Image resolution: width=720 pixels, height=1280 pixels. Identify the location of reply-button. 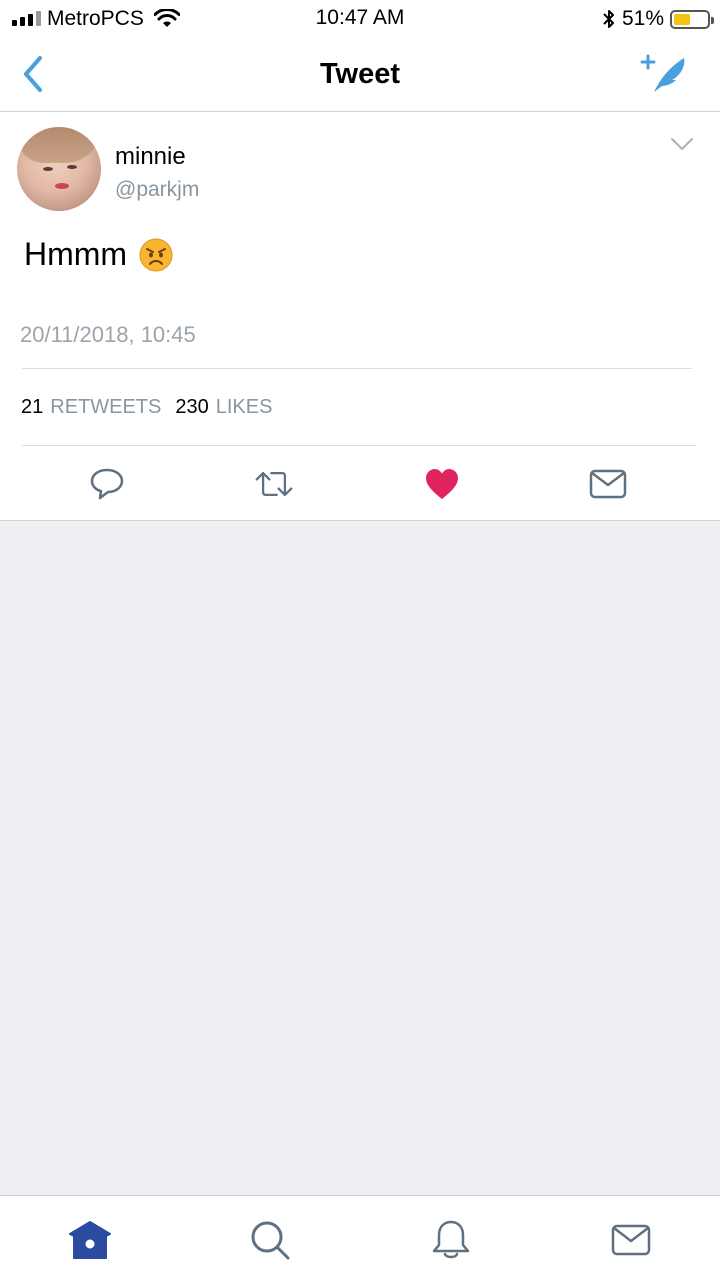
(107, 484).